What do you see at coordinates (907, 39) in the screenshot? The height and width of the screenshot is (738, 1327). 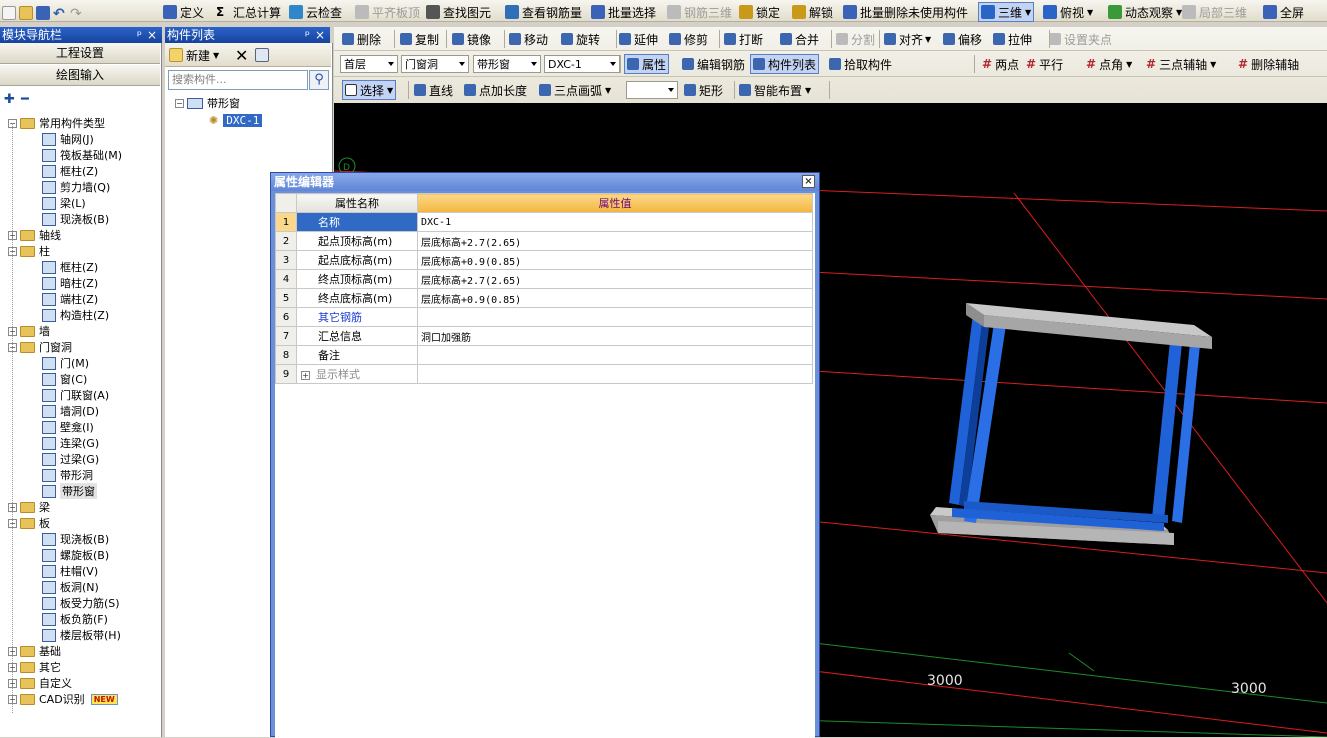 I see `tool-align-button: 对齐 ▼` at bounding box center [907, 39].